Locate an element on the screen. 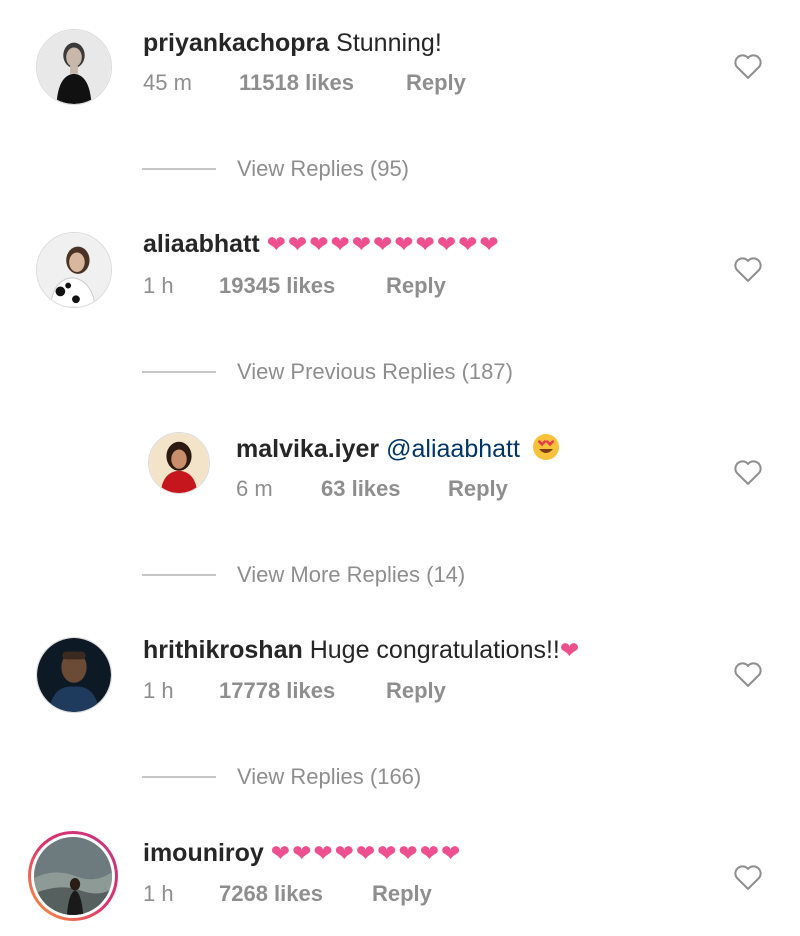 The width and height of the screenshot is (800, 936). comment-likes: 7268 likes is located at coordinates (271, 894).